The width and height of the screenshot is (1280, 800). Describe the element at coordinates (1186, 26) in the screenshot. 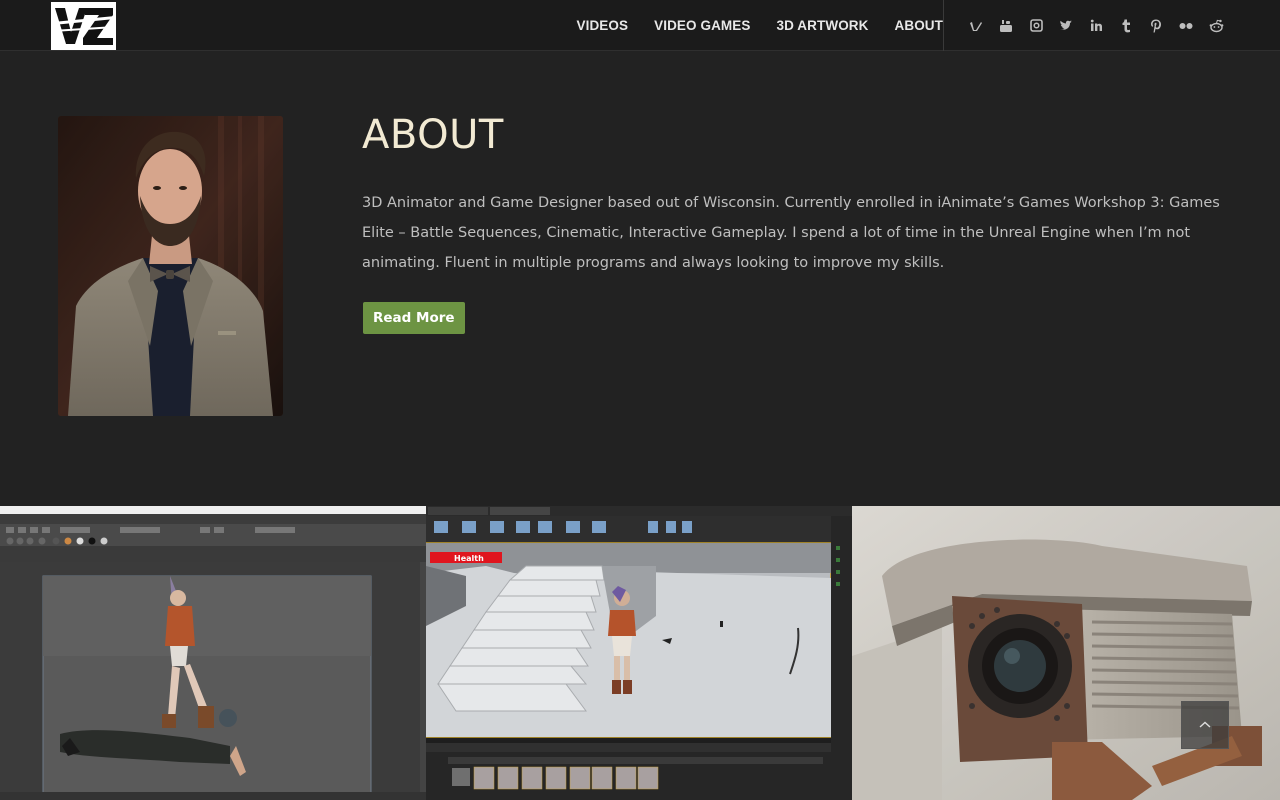

I see `flickr-icon` at that location.